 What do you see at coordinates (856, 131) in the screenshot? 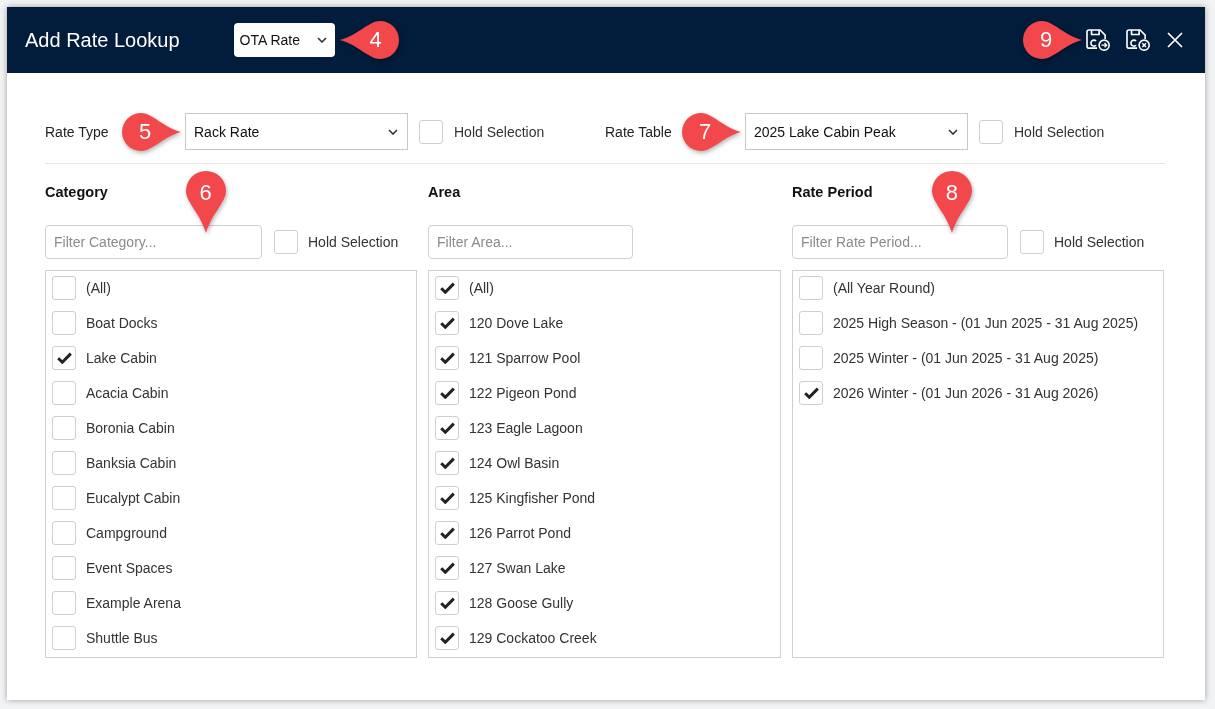
I see `dropdown: 2025 Lake Cabin Peak` at bounding box center [856, 131].